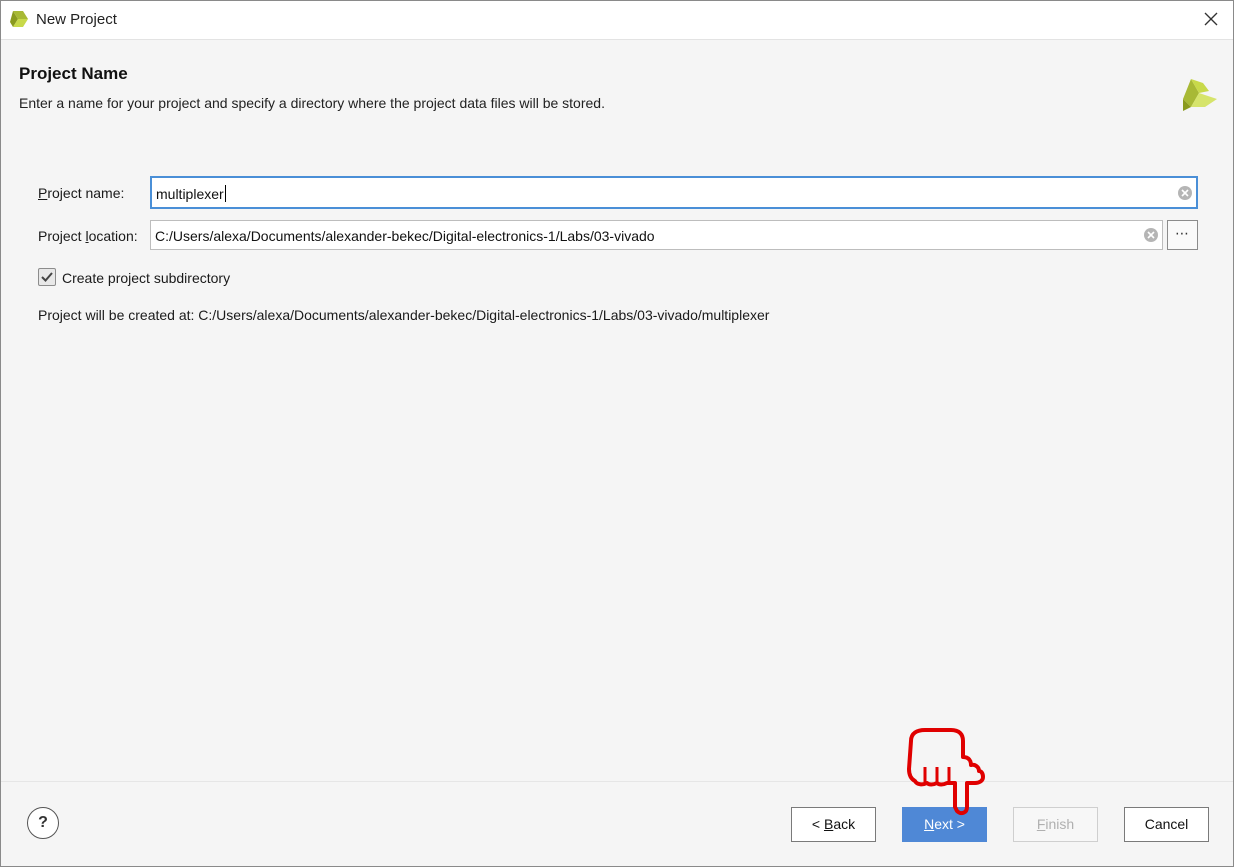 The image size is (1234, 867). What do you see at coordinates (674, 192) in the screenshot?
I see `project-name-input: multiplexer` at bounding box center [674, 192].